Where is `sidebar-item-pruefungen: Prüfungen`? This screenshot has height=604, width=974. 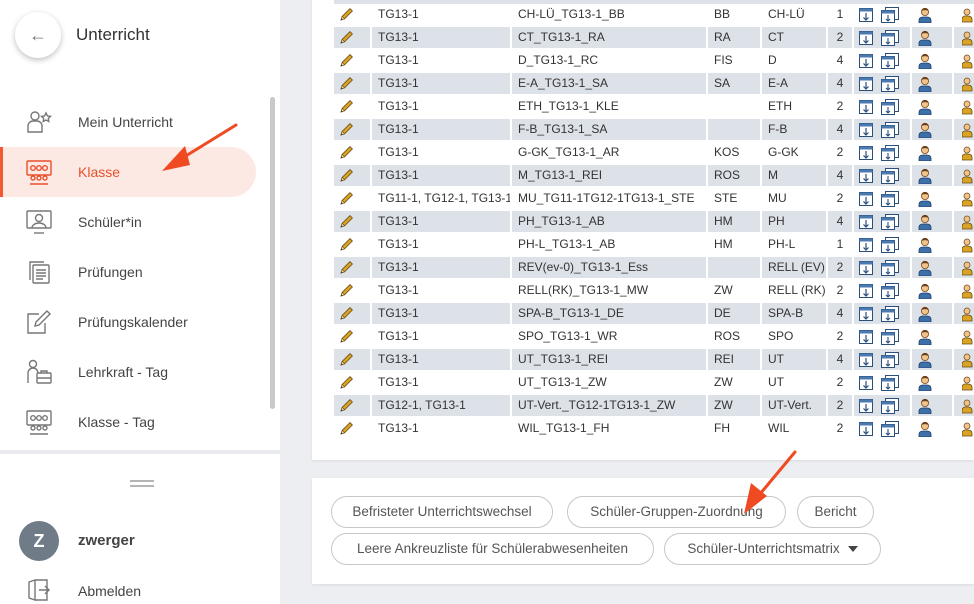 sidebar-item-pruefungen: Prüfungen is located at coordinates (135, 272).